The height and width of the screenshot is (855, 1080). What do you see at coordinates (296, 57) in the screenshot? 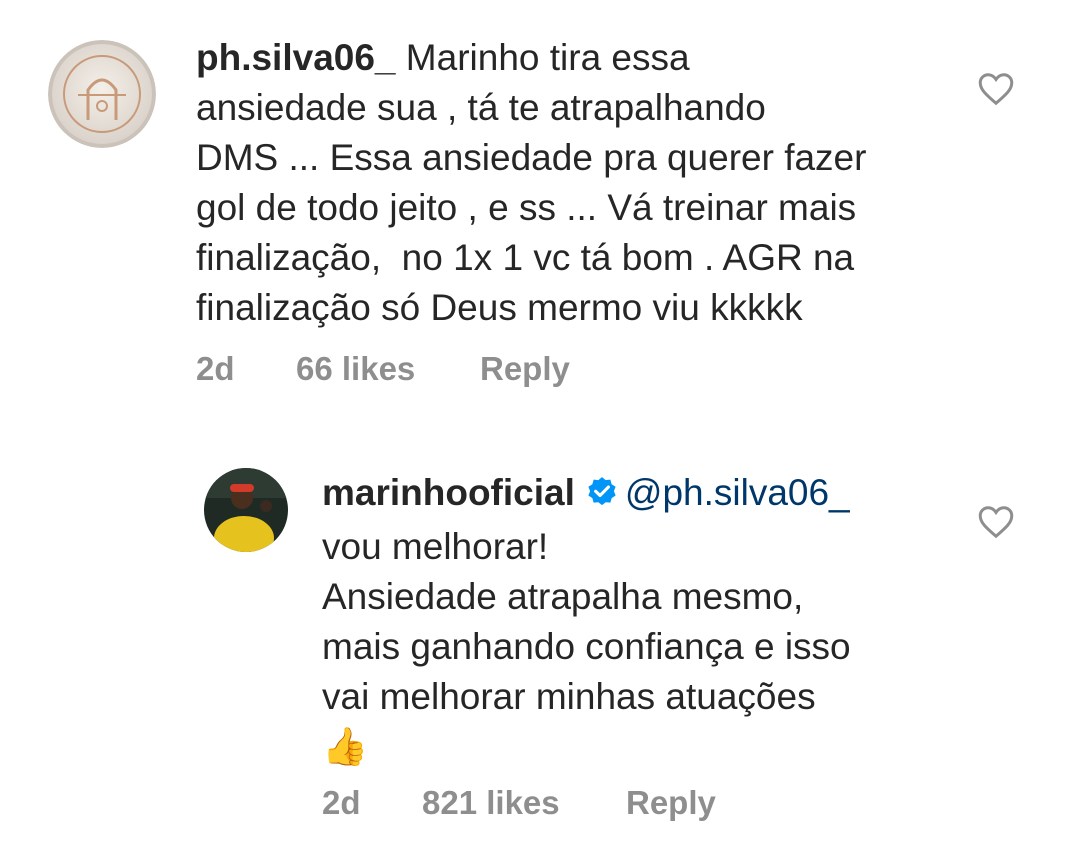
I see `username: ph.silva06_` at bounding box center [296, 57].